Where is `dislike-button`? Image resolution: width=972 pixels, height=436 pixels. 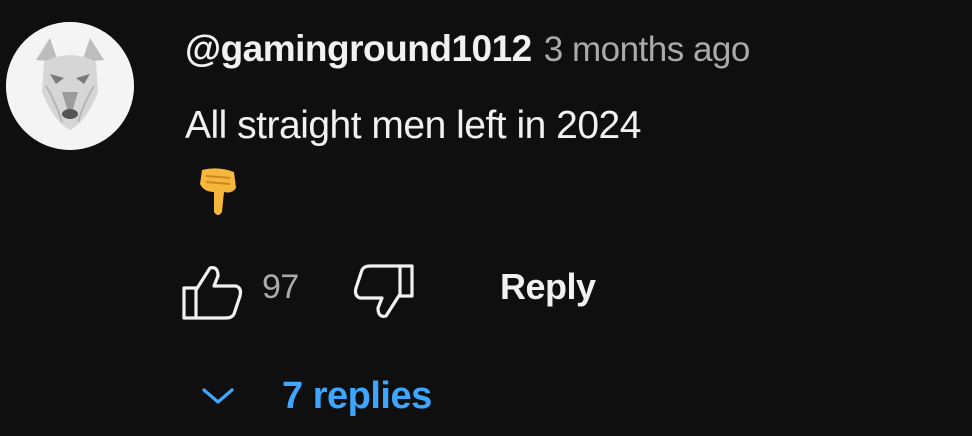
dislike-button is located at coordinates (384, 292).